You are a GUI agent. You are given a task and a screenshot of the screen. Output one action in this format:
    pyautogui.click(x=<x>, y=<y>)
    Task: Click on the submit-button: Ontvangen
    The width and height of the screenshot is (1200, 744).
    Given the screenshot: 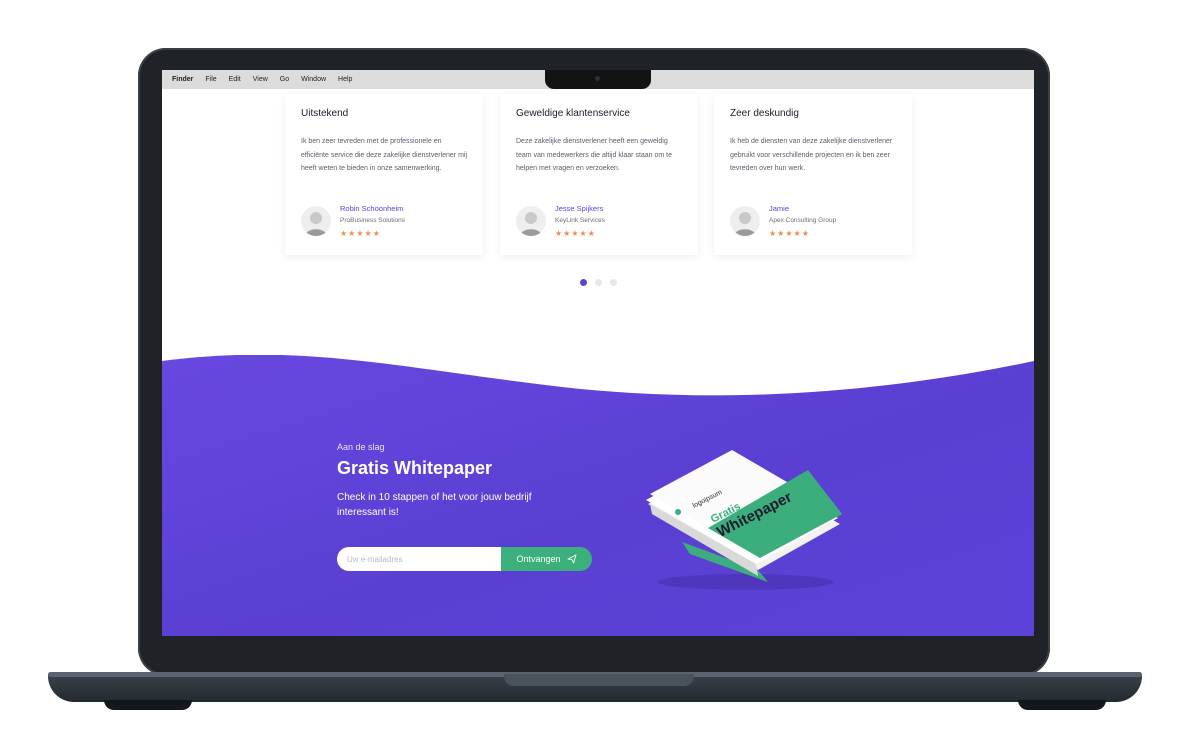 What is the action you would take?
    pyautogui.click(x=546, y=559)
    